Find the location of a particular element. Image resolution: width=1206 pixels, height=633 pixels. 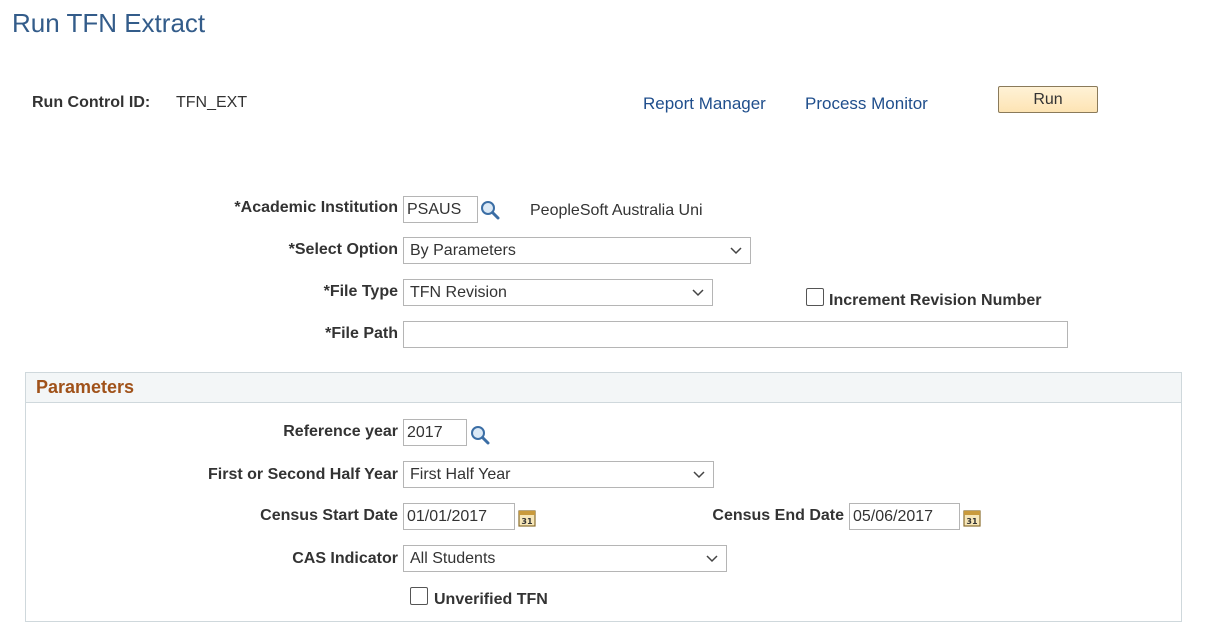

institution-lookup-icon is located at coordinates (490, 212).